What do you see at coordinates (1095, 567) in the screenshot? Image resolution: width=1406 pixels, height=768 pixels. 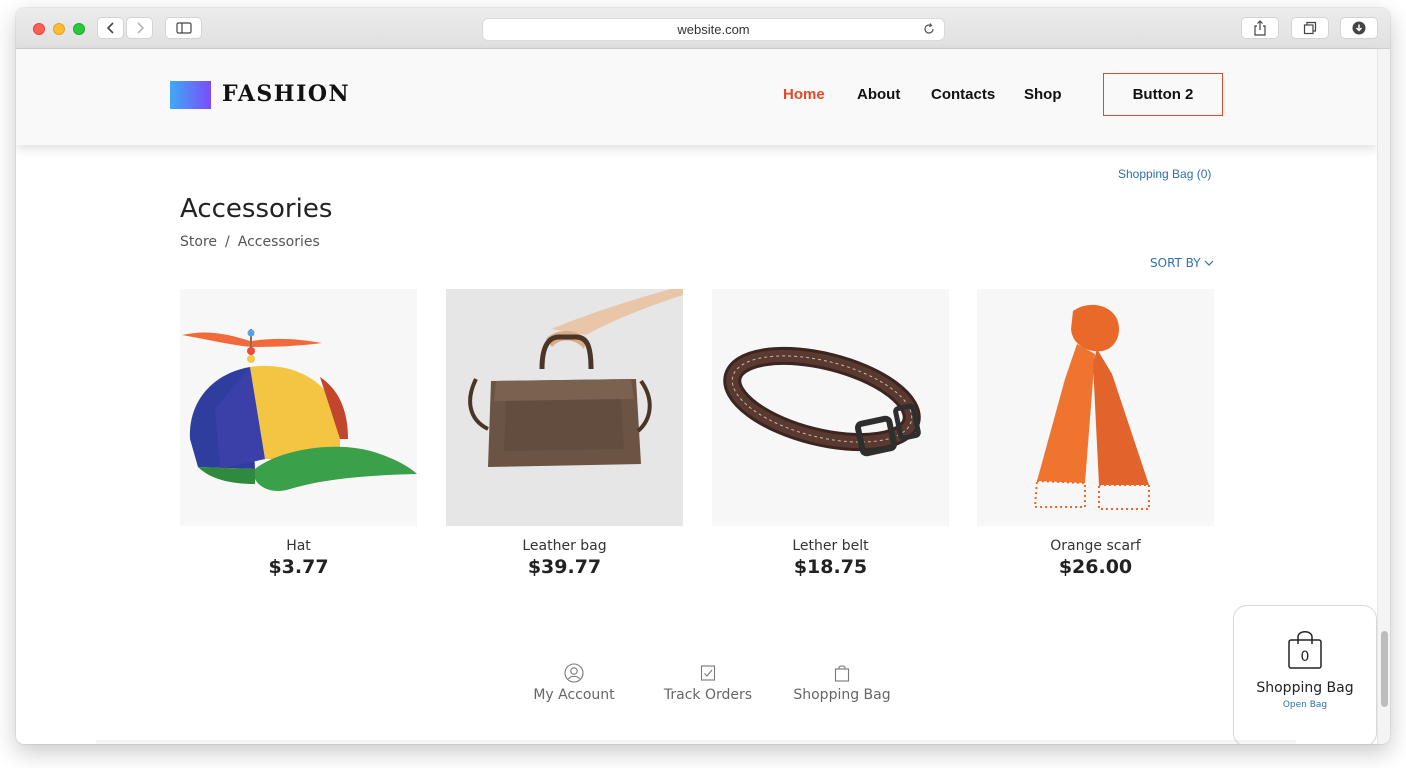 I see `product-price: $26.00` at bounding box center [1095, 567].